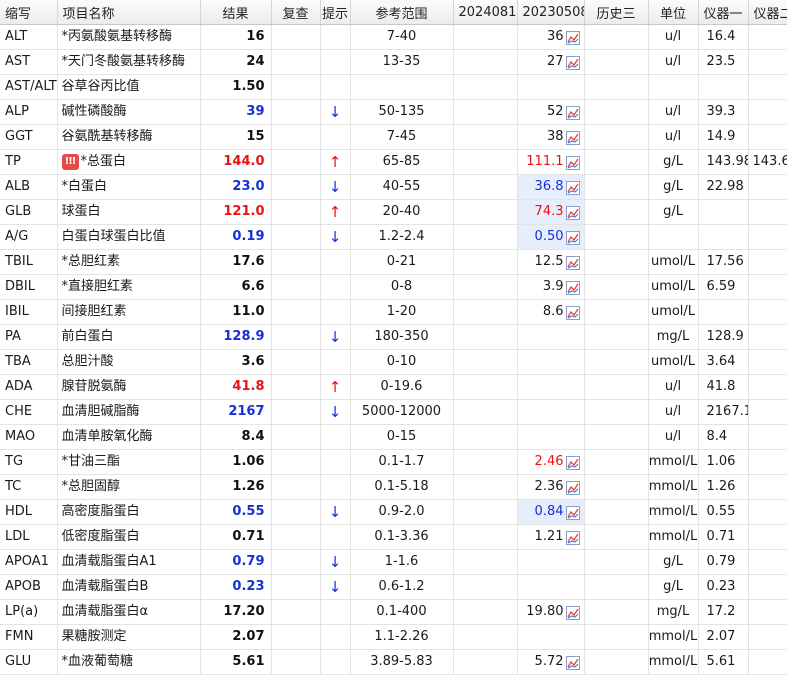  Describe the element at coordinates (402, 12) in the screenshot. I see `column-header-range: 参考范围` at that location.